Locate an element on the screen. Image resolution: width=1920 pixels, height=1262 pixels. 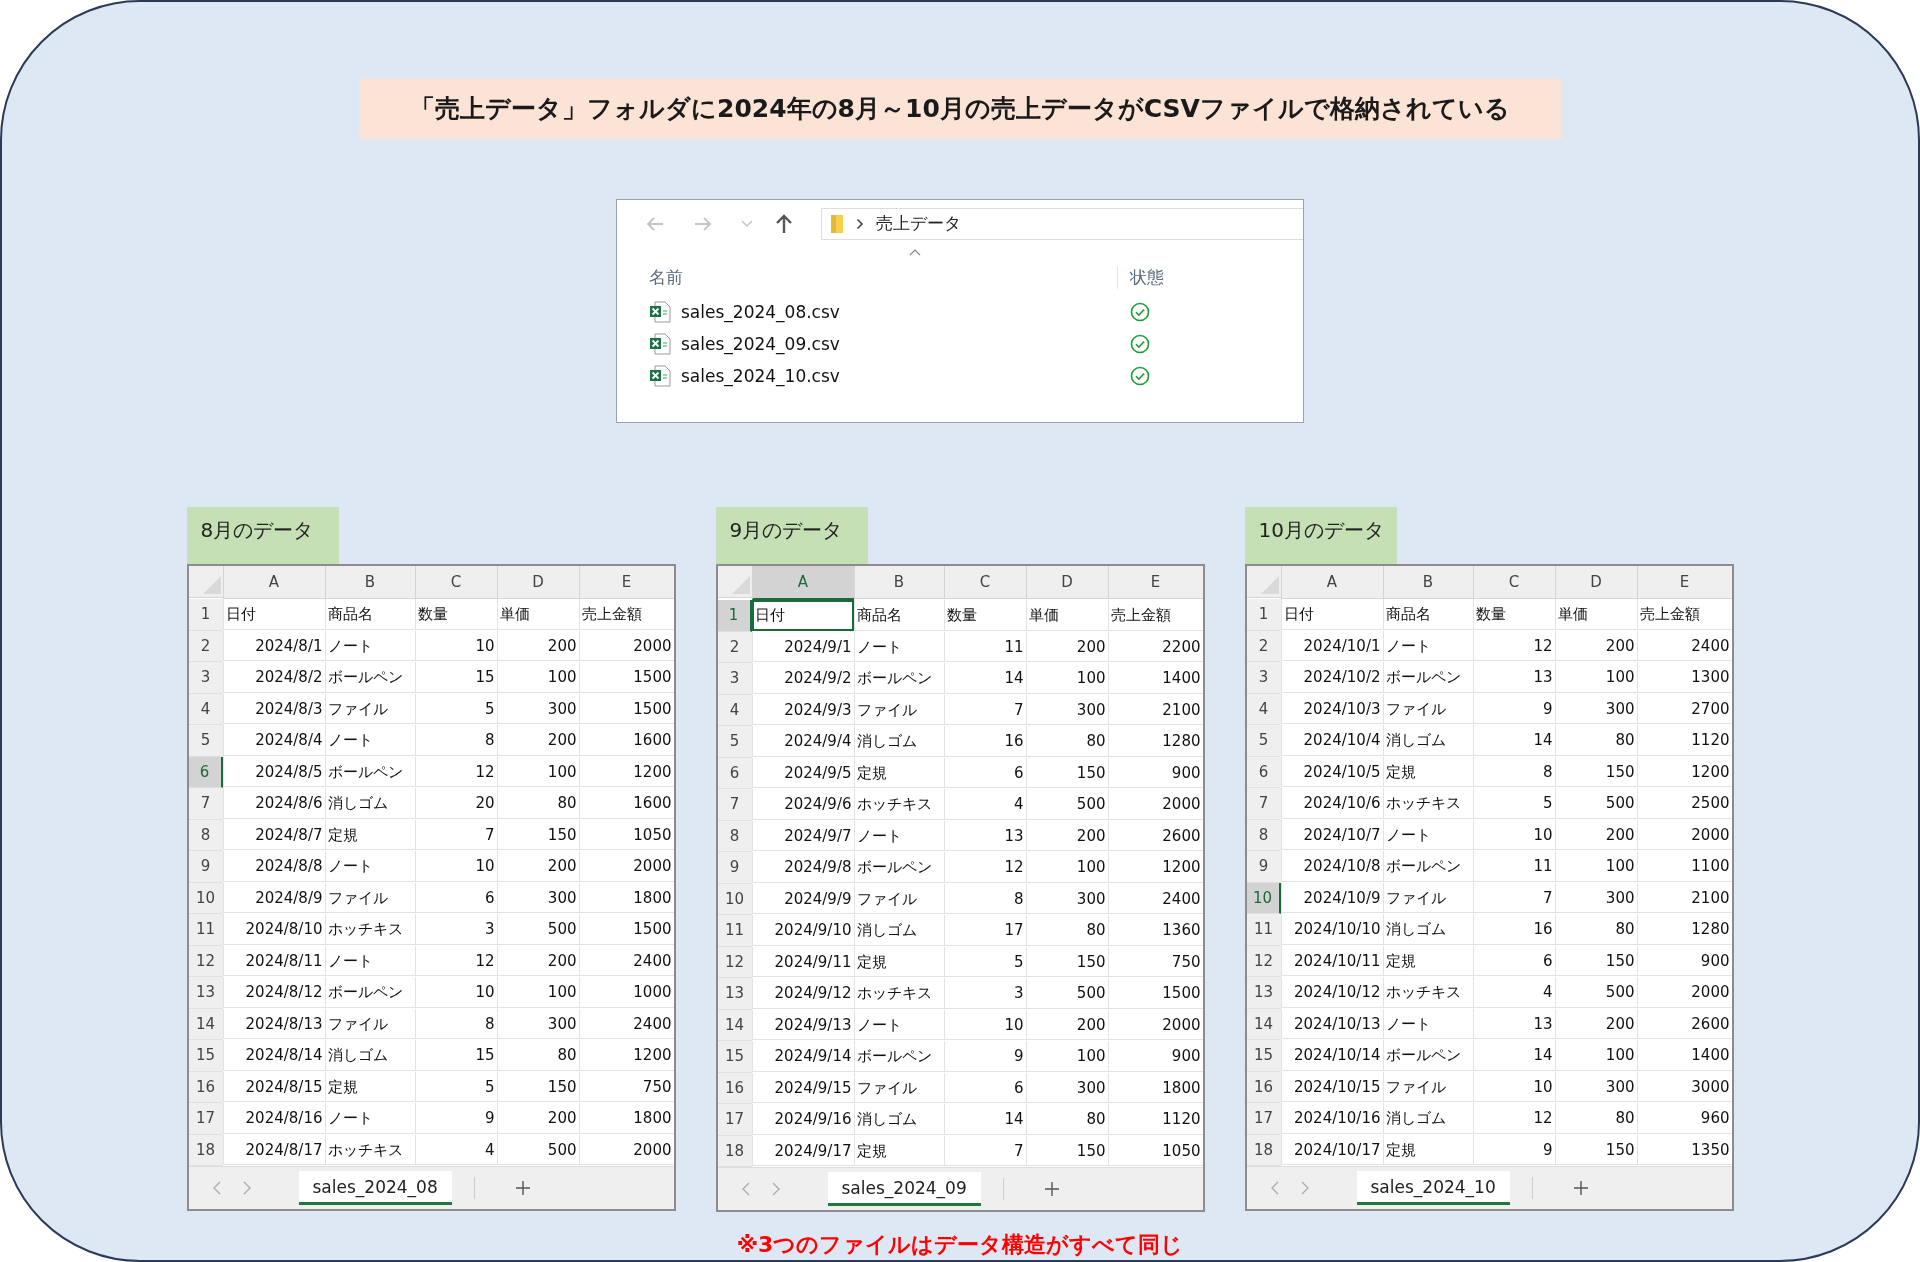
back-arrow-icon is located at coordinates (655, 223).